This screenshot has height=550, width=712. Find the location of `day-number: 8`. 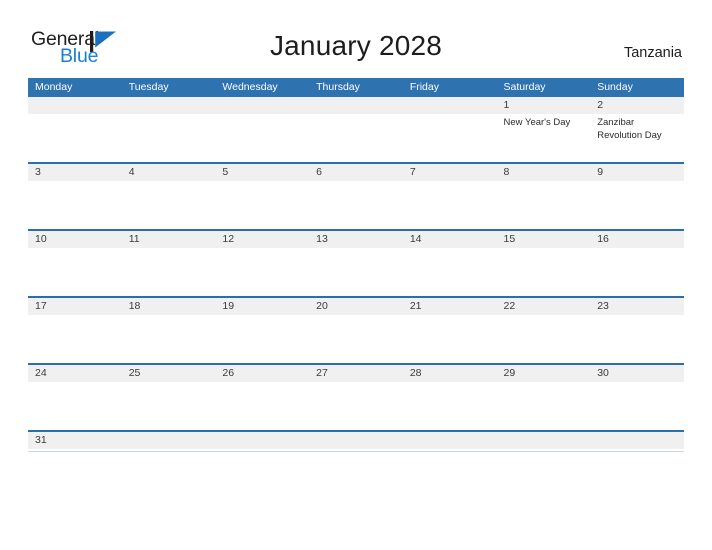

day-number: 8 is located at coordinates (506, 172).